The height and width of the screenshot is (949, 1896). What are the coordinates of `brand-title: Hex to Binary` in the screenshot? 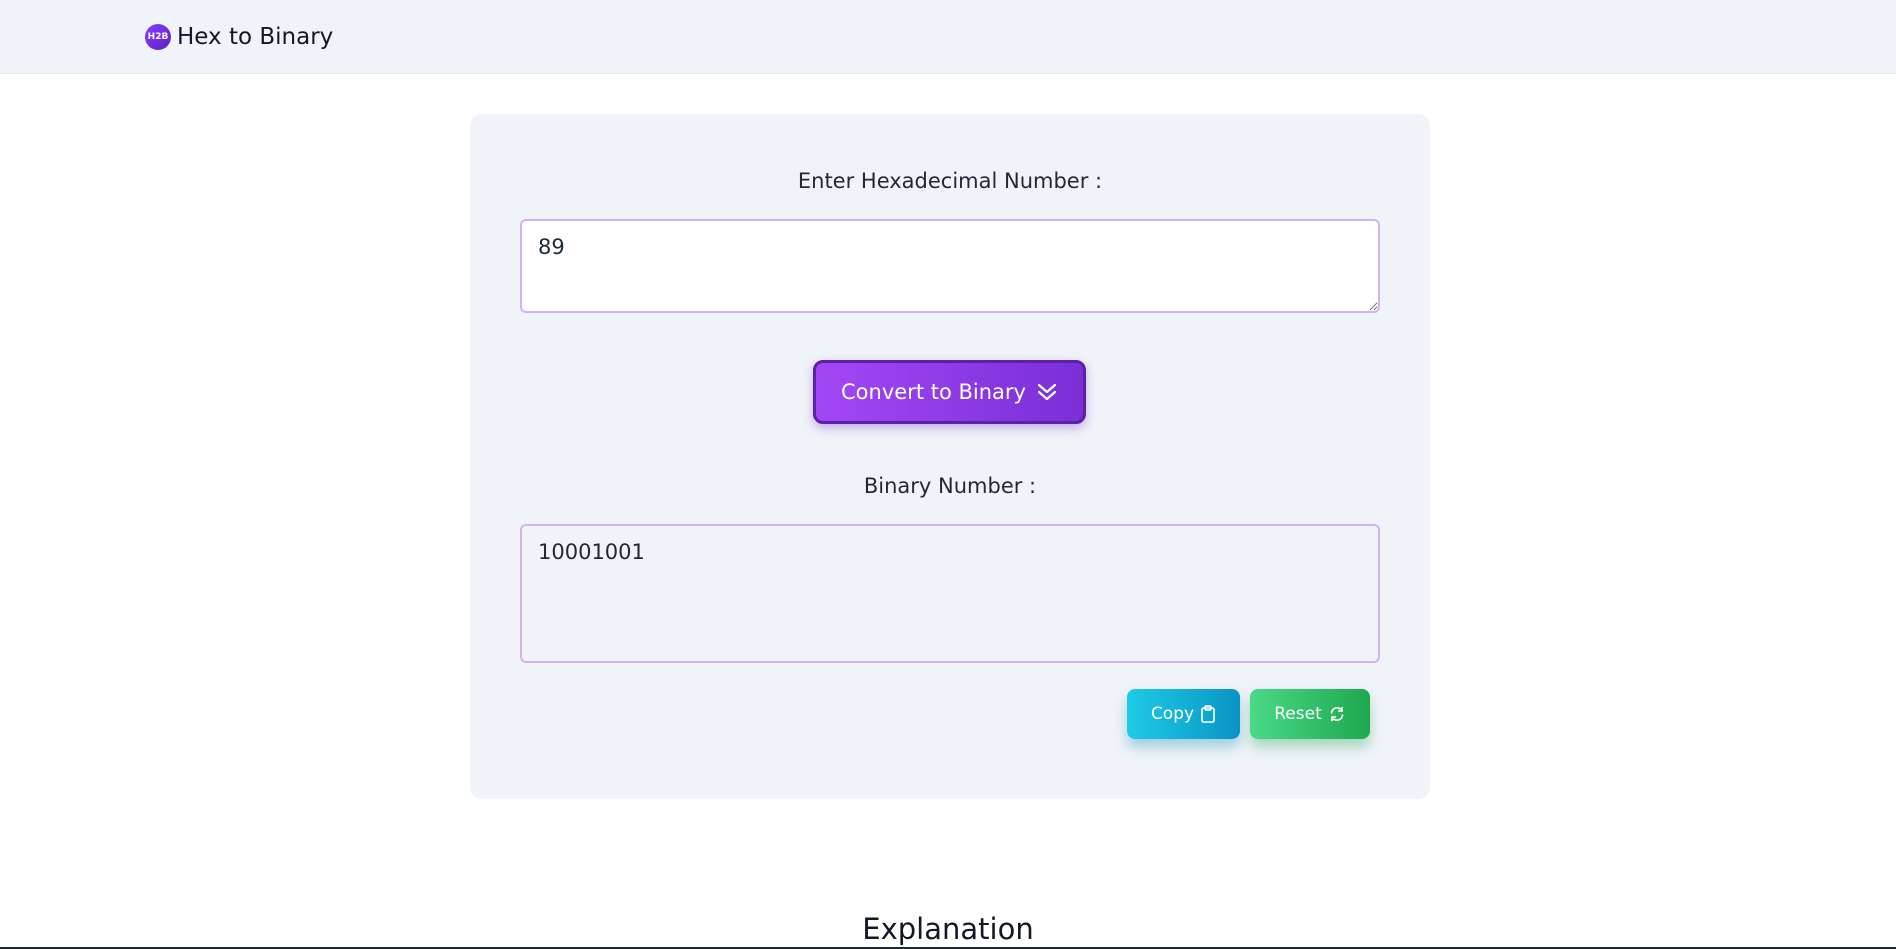 It's located at (255, 37).